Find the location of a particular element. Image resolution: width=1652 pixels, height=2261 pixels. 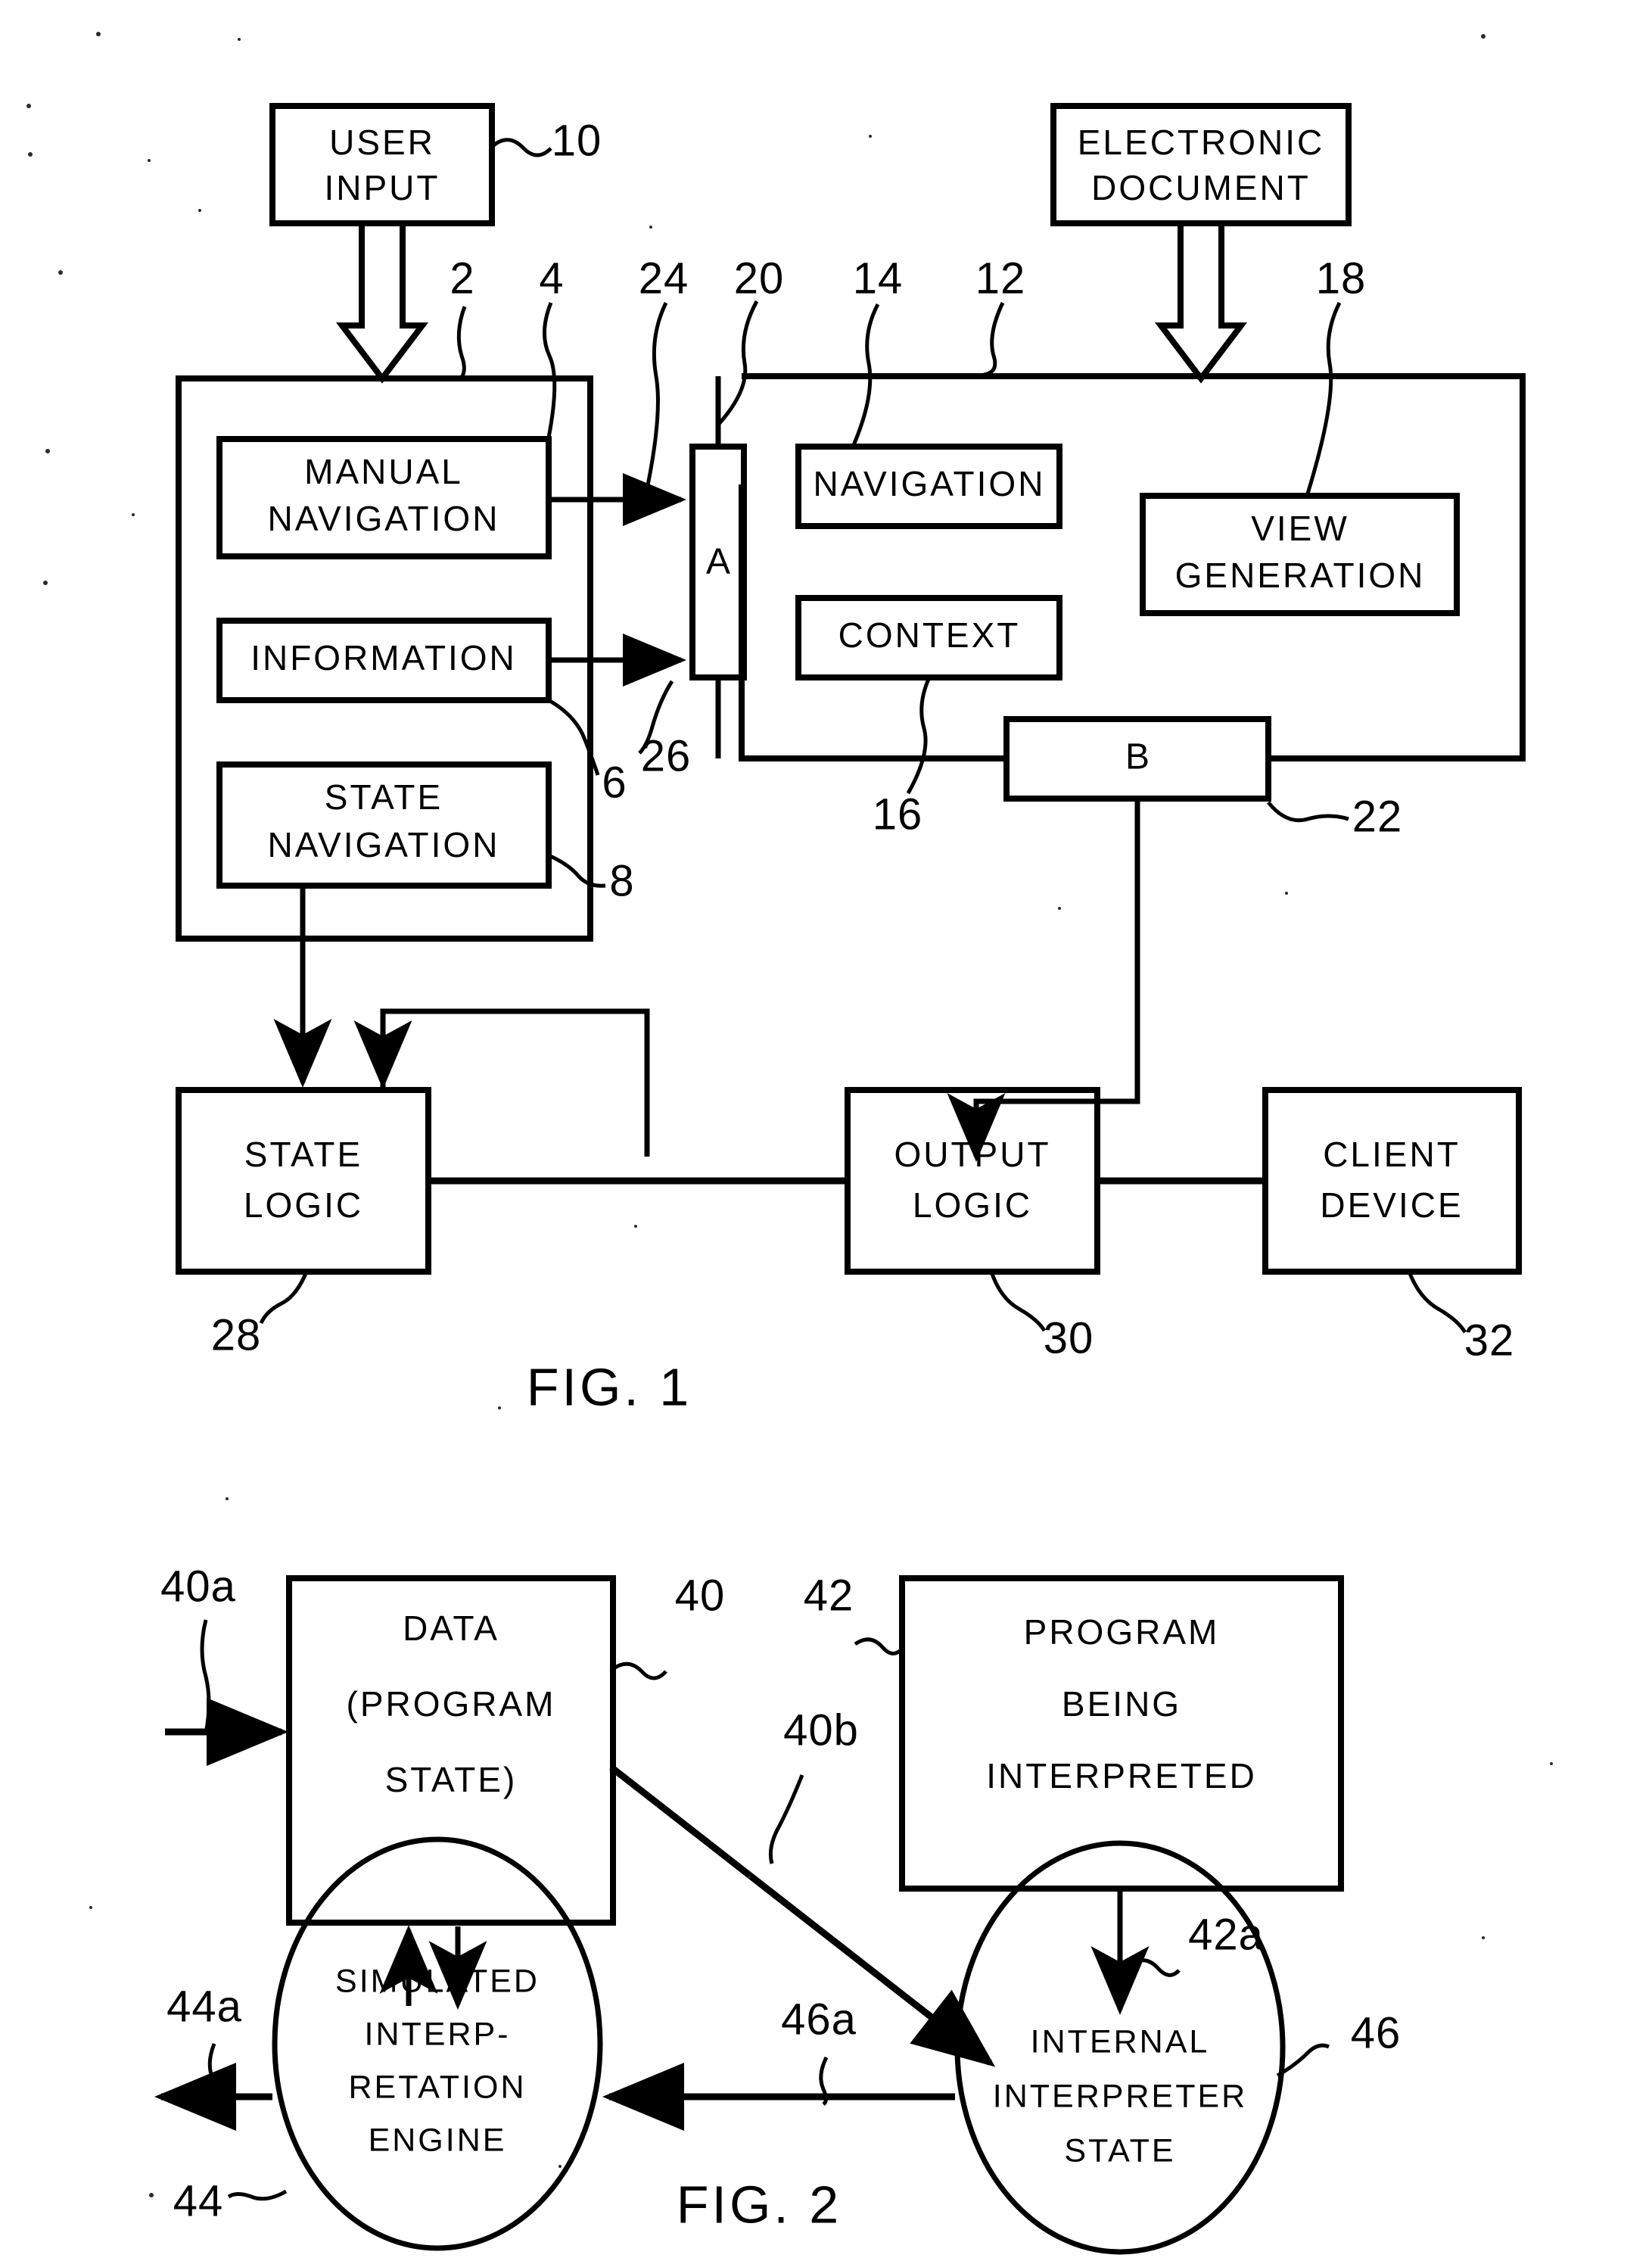

figure-2-caption: FIG. 2 is located at coordinates (759, 2204).